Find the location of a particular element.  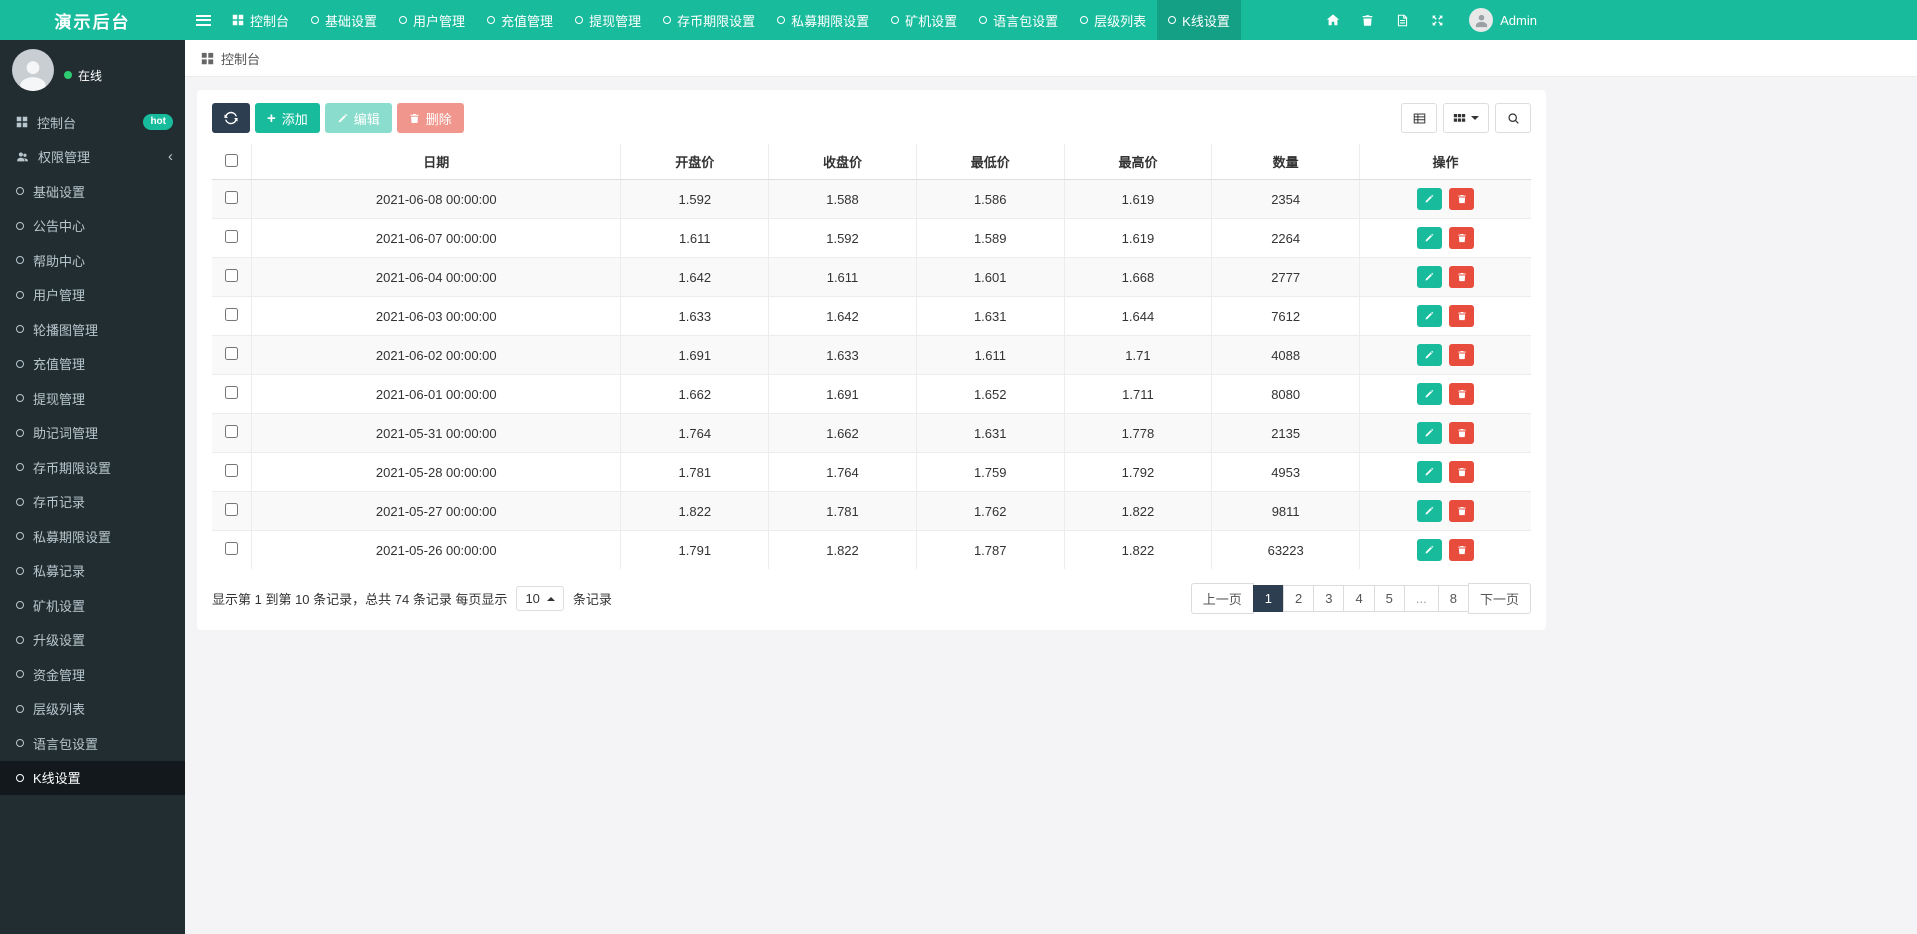

log-button is located at coordinates (1402, 20).